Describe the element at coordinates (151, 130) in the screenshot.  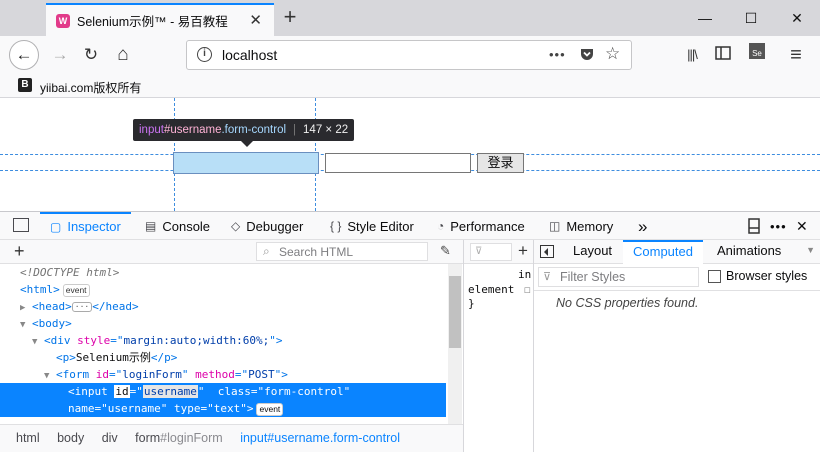
I see `tooltip-tag: input` at that location.